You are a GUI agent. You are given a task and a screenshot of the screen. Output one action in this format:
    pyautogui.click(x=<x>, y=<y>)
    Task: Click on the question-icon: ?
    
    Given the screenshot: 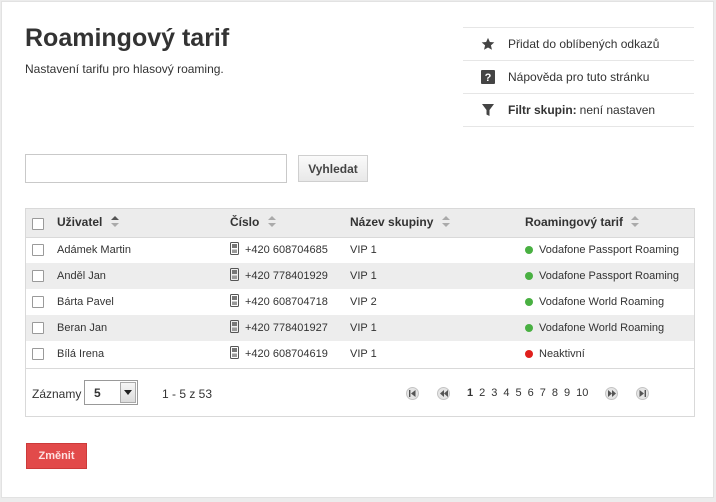 What is the action you would take?
    pyautogui.click(x=488, y=77)
    